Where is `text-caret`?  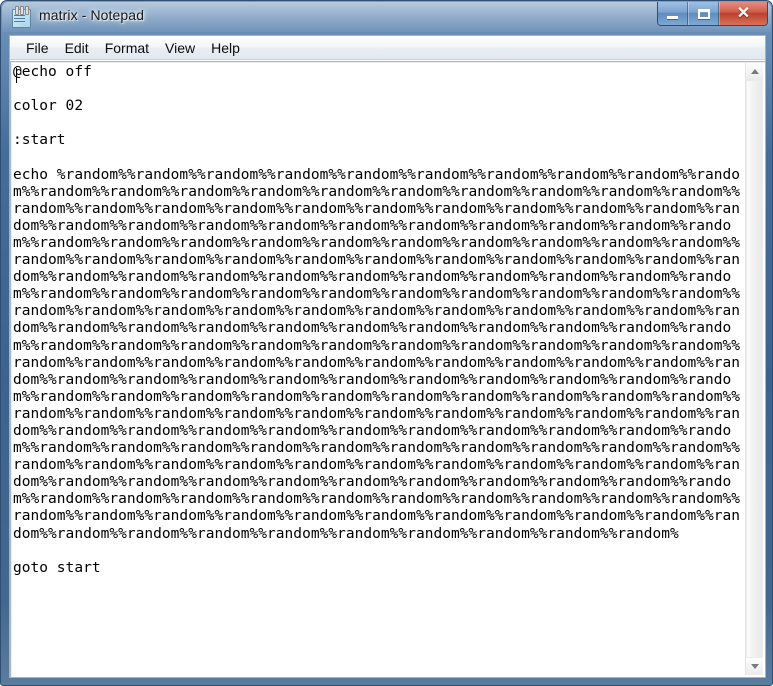
text-caret is located at coordinates (16, 75).